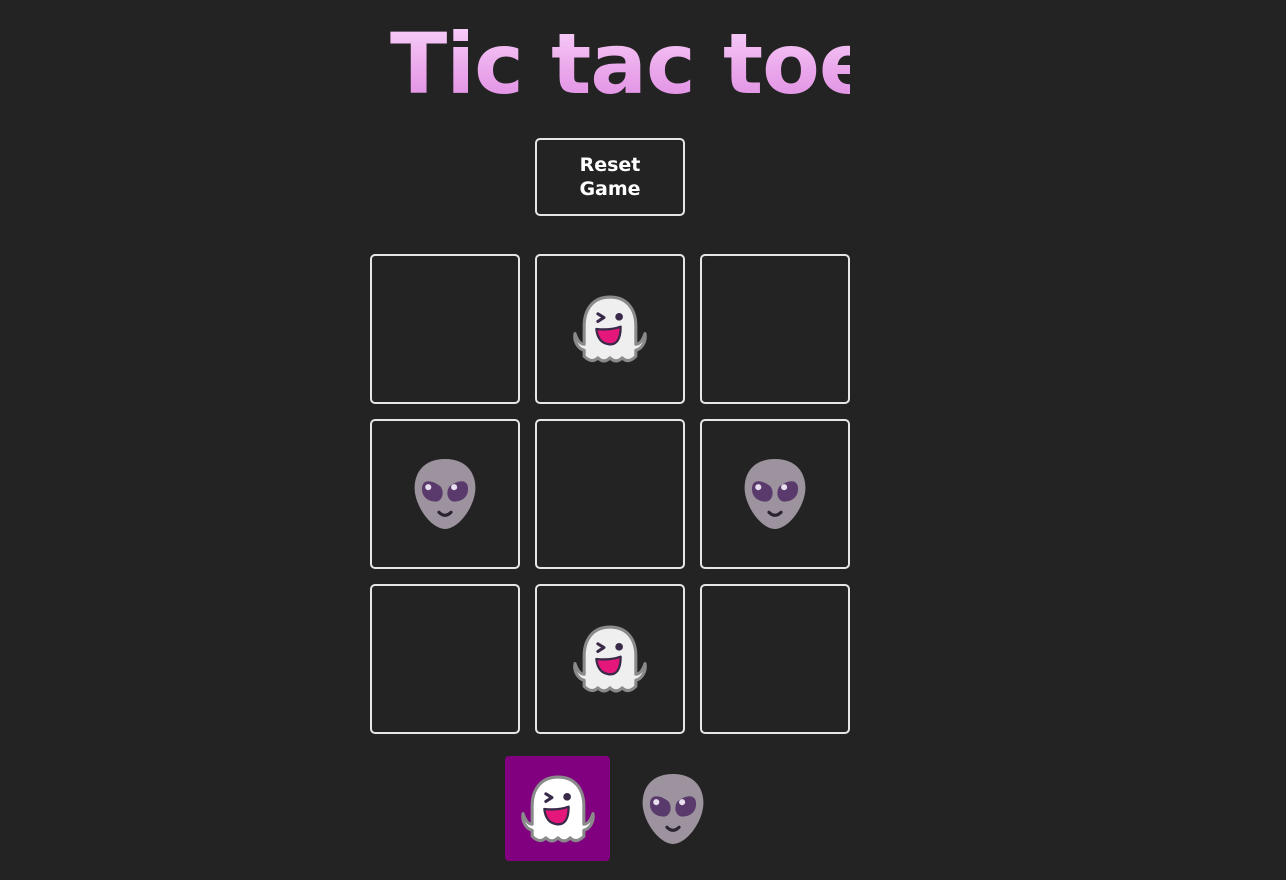 This screenshot has height=880, width=1286. What do you see at coordinates (633, 64) in the screenshot?
I see `page-title: Tic tac toe` at bounding box center [633, 64].